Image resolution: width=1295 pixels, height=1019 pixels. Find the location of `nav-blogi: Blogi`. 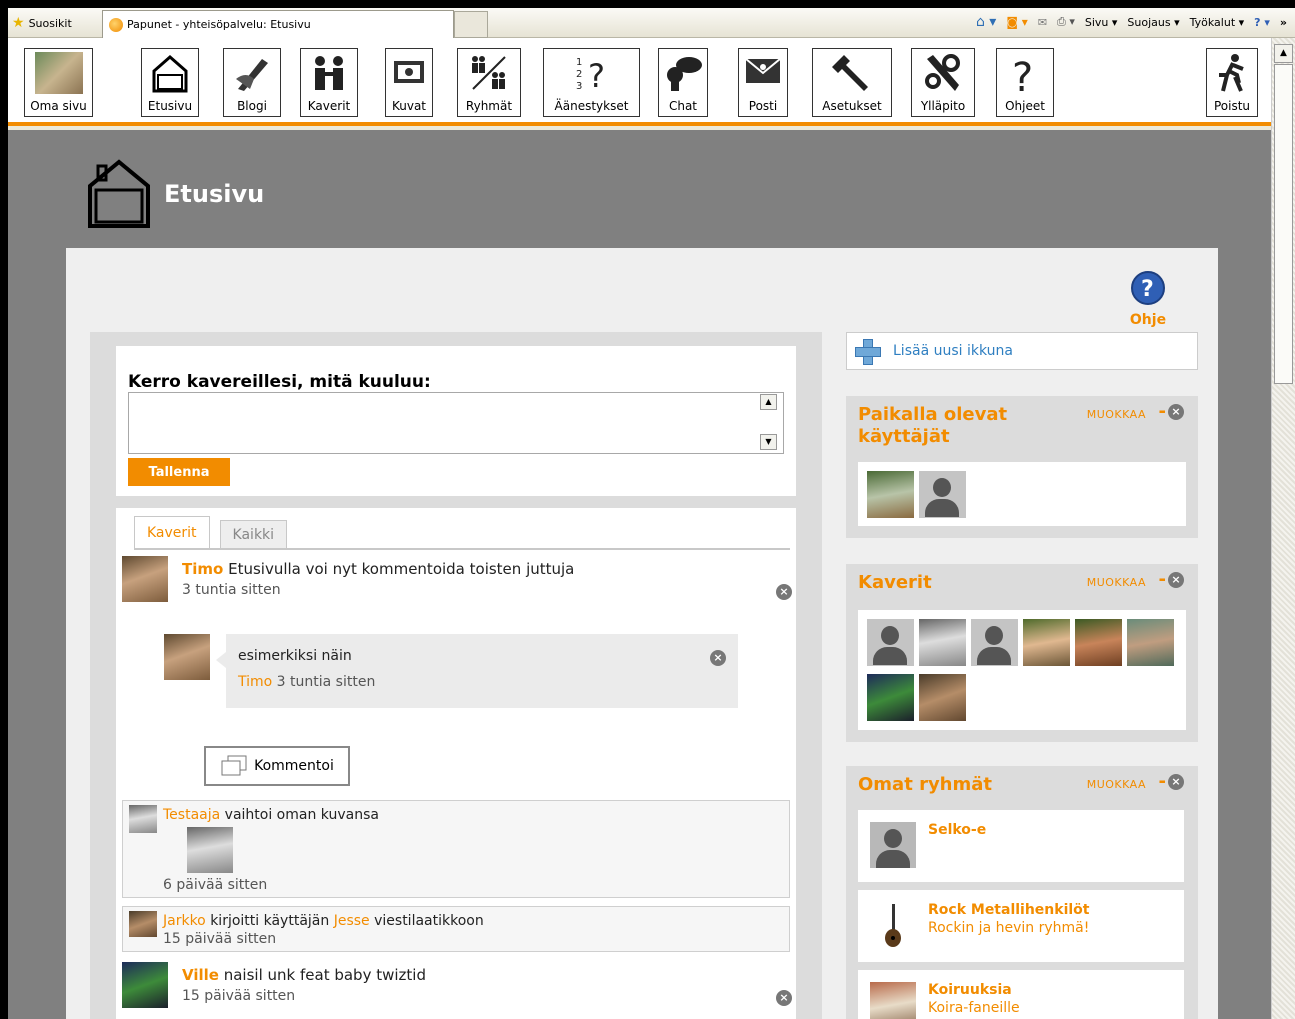

nav-blogi: Blogi is located at coordinates (252, 82).